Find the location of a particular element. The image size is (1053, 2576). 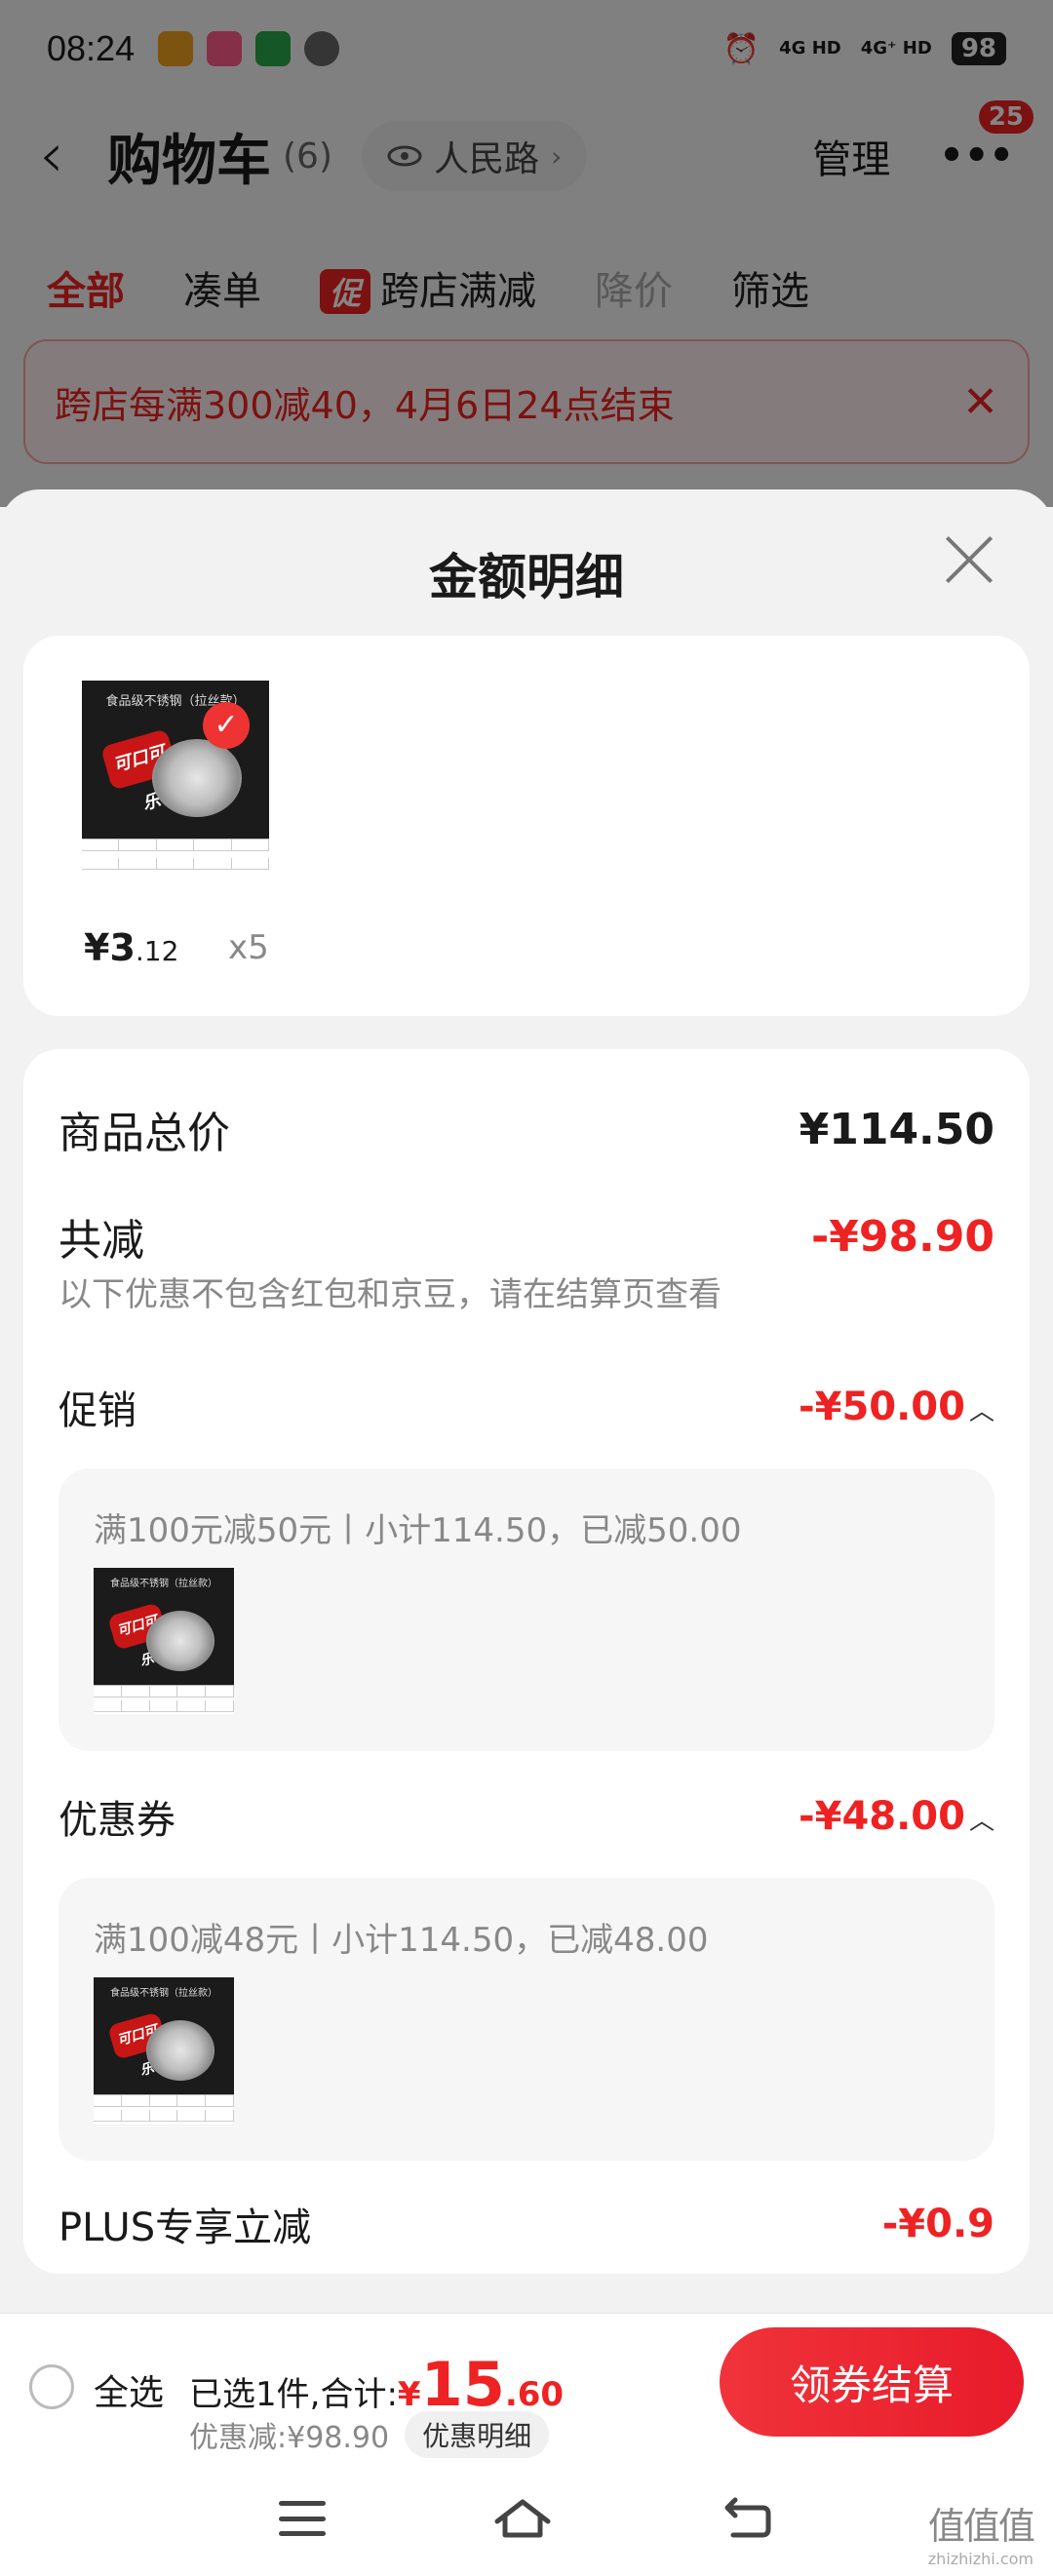

menu-icon is located at coordinates (302, 2518).